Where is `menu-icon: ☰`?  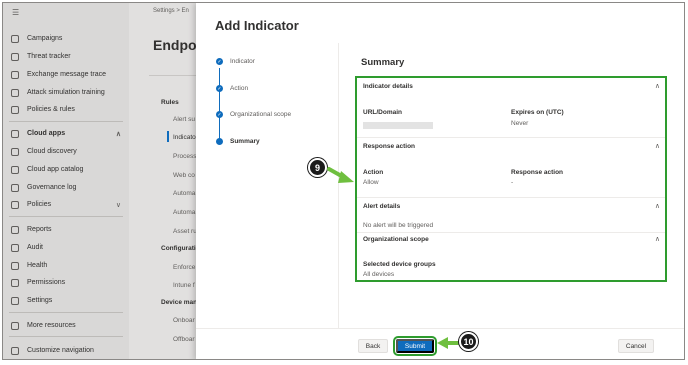
menu-icon: ☰ is located at coordinates (15, 12).